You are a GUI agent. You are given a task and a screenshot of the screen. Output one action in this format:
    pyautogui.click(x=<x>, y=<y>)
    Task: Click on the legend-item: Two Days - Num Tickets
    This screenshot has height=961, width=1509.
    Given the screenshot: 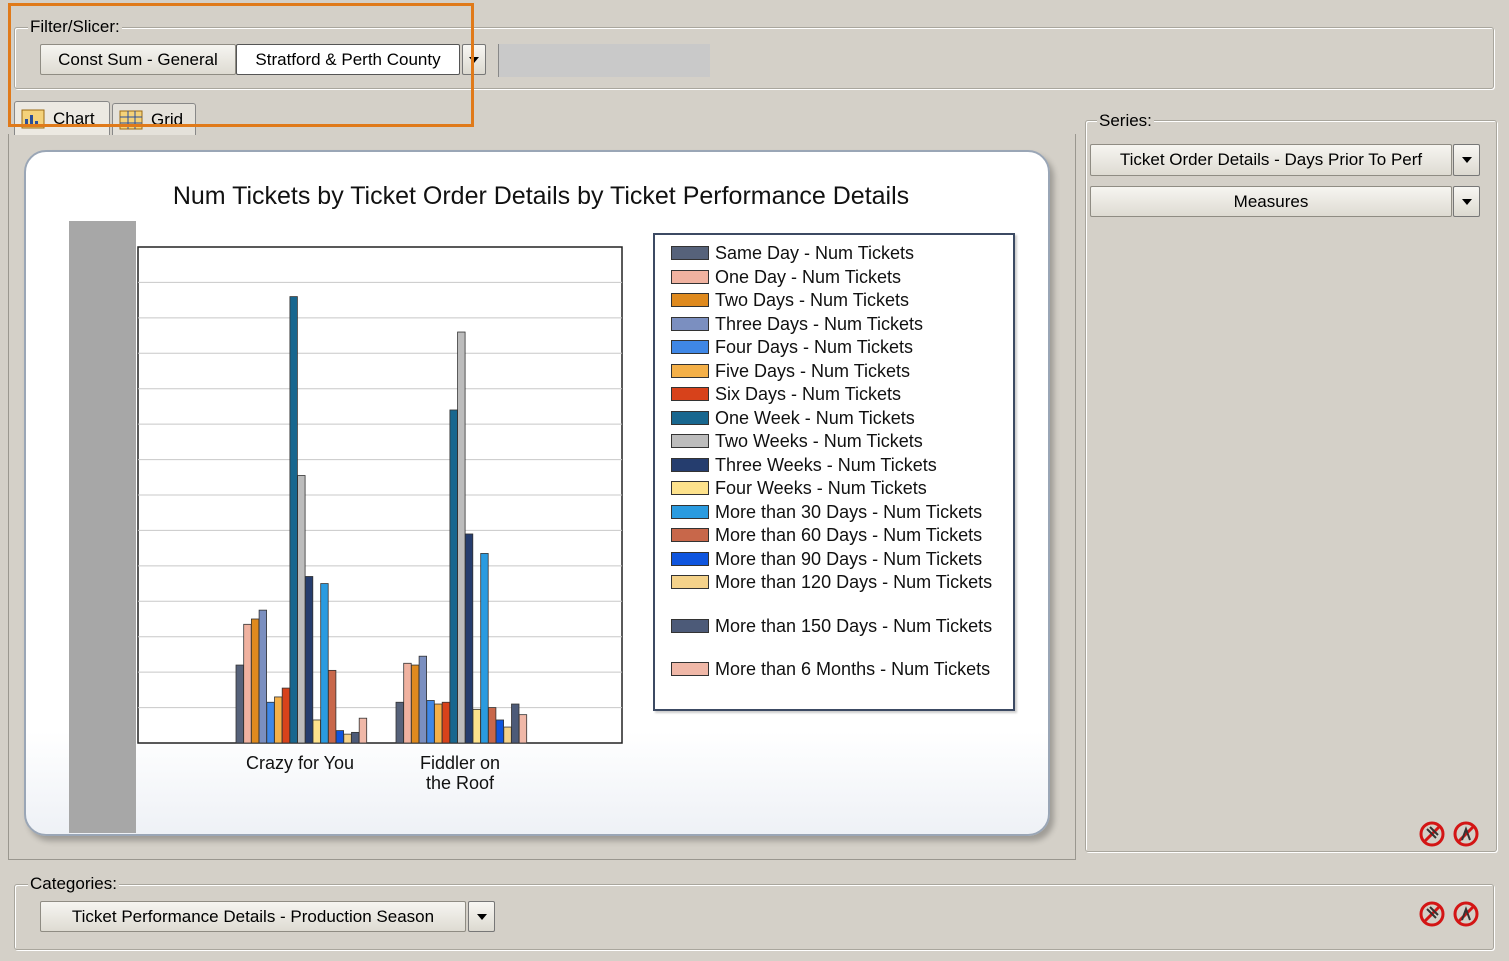 What is the action you would take?
    pyautogui.click(x=838, y=300)
    